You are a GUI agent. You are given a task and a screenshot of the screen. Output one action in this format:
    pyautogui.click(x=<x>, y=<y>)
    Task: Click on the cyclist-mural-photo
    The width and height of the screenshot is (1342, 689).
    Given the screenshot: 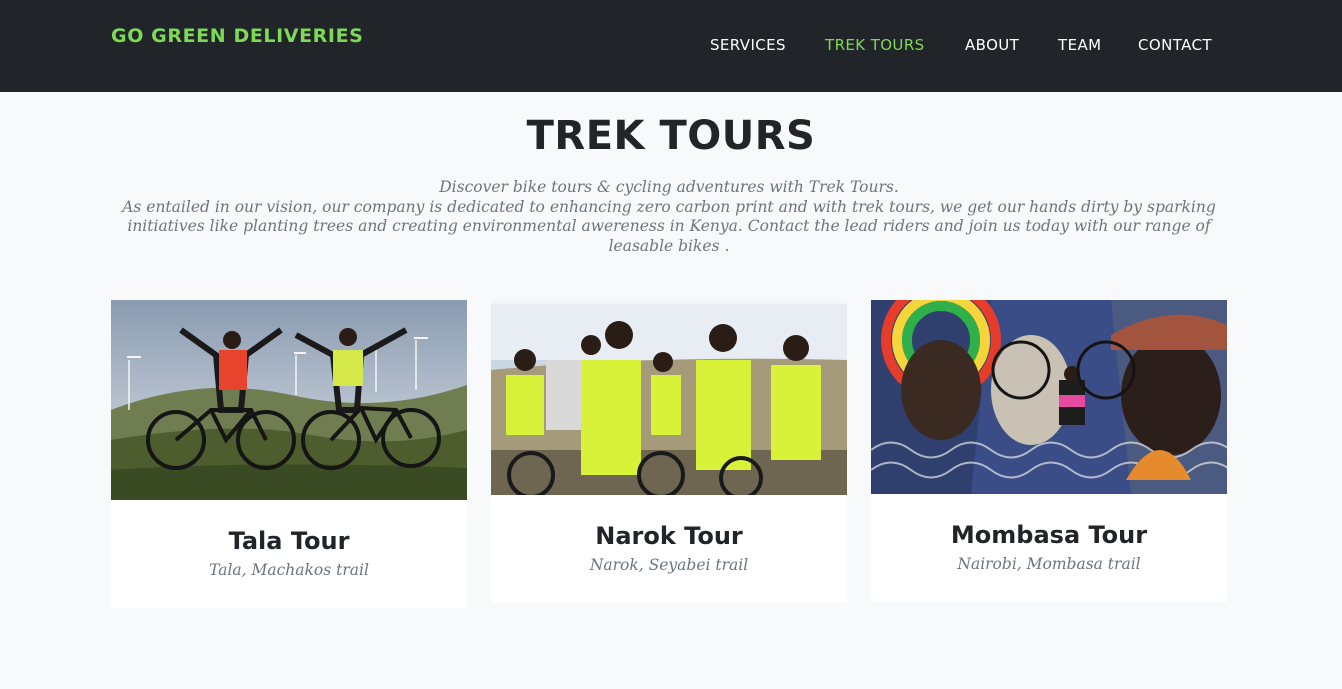 What is the action you would take?
    pyautogui.click(x=1049, y=397)
    